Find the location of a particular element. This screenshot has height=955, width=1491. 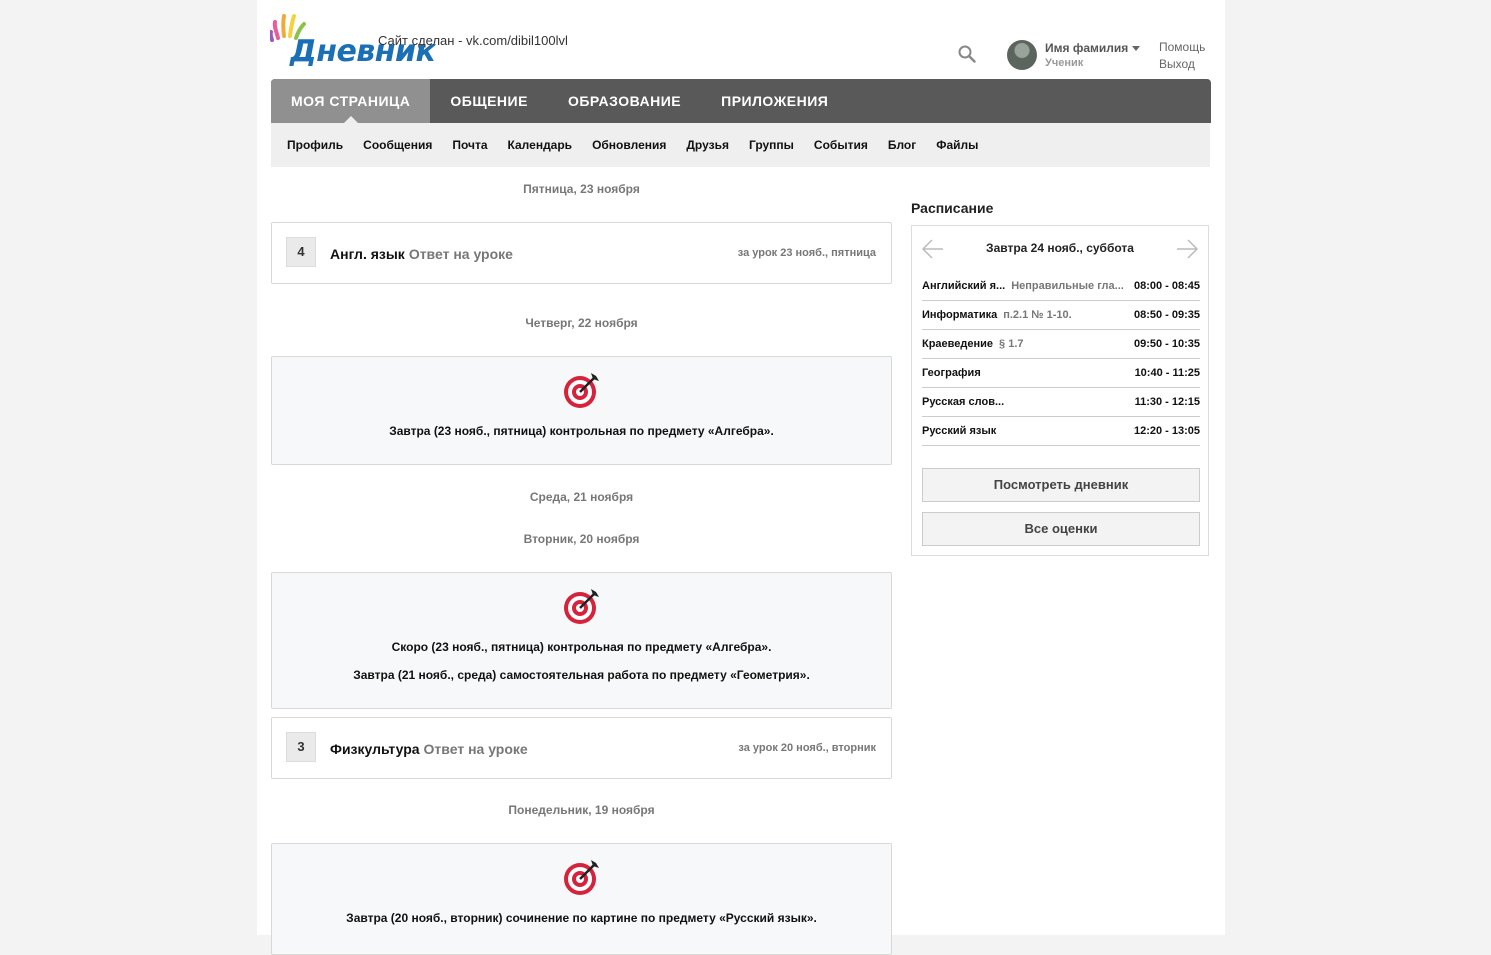

mark-date: за урок 23 нояб., пятница is located at coordinates (806, 253).